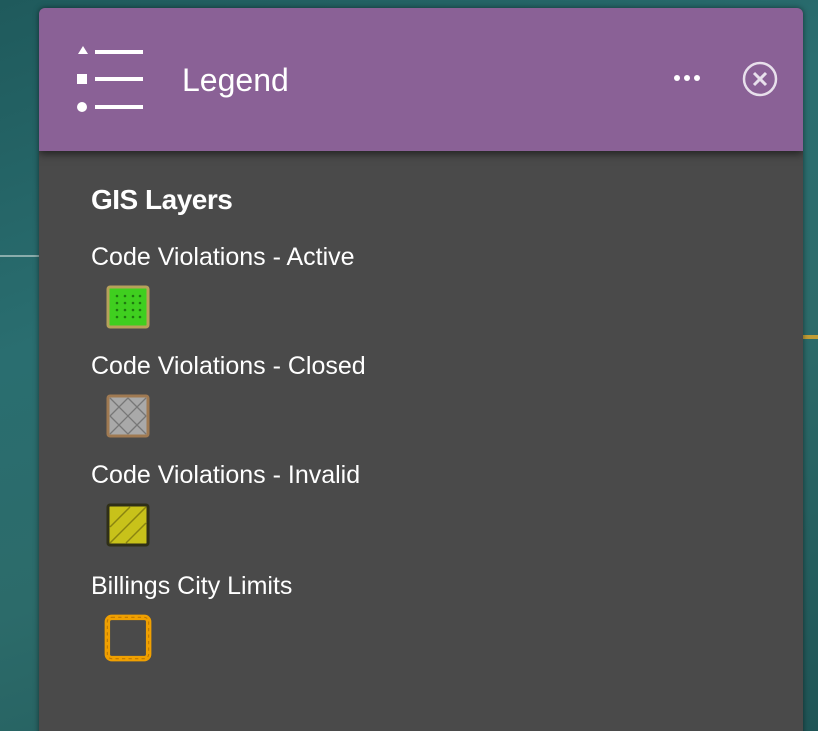  I want to click on legend-item: Code Violations - Invalid, so click(226, 503).